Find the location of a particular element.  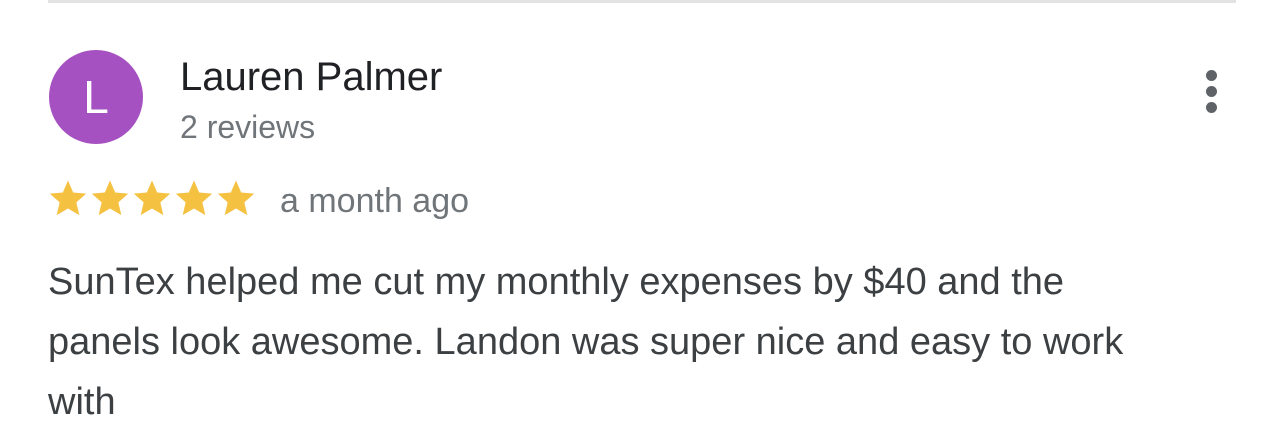

more-options-button is located at coordinates (1212, 92).